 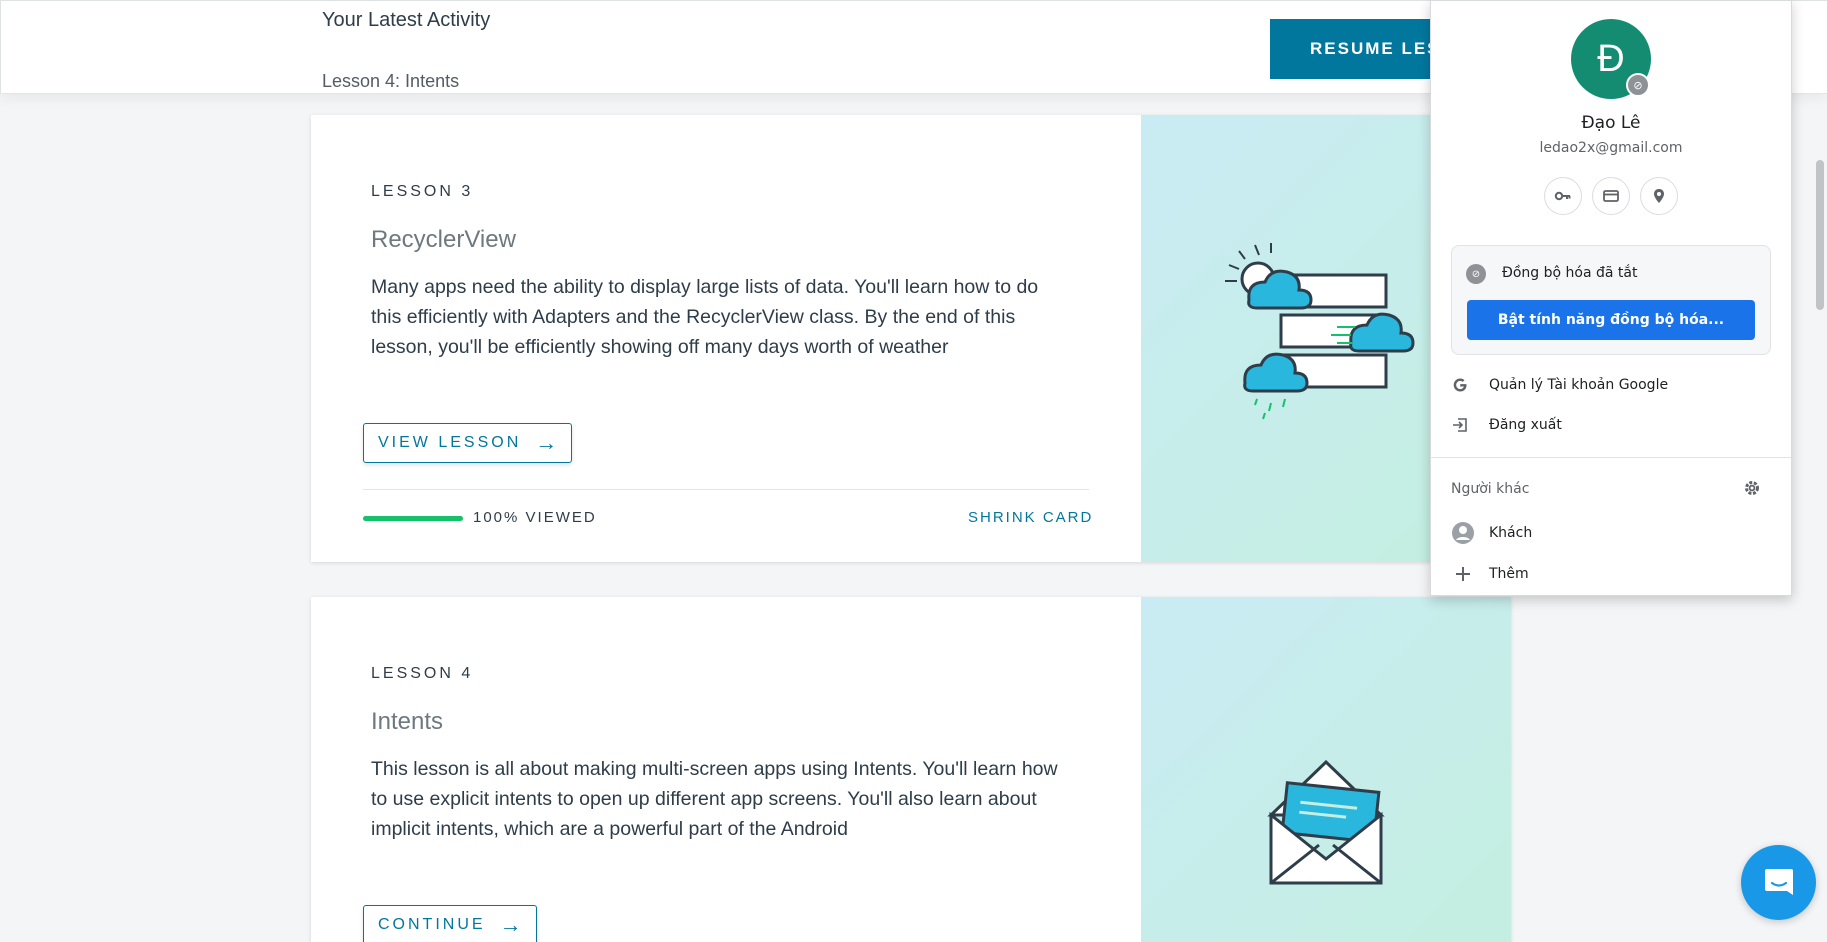 What do you see at coordinates (1570, 273) in the screenshot?
I see `sync-status: Đồng bộ hóa đã tắt` at bounding box center [1570, 273].